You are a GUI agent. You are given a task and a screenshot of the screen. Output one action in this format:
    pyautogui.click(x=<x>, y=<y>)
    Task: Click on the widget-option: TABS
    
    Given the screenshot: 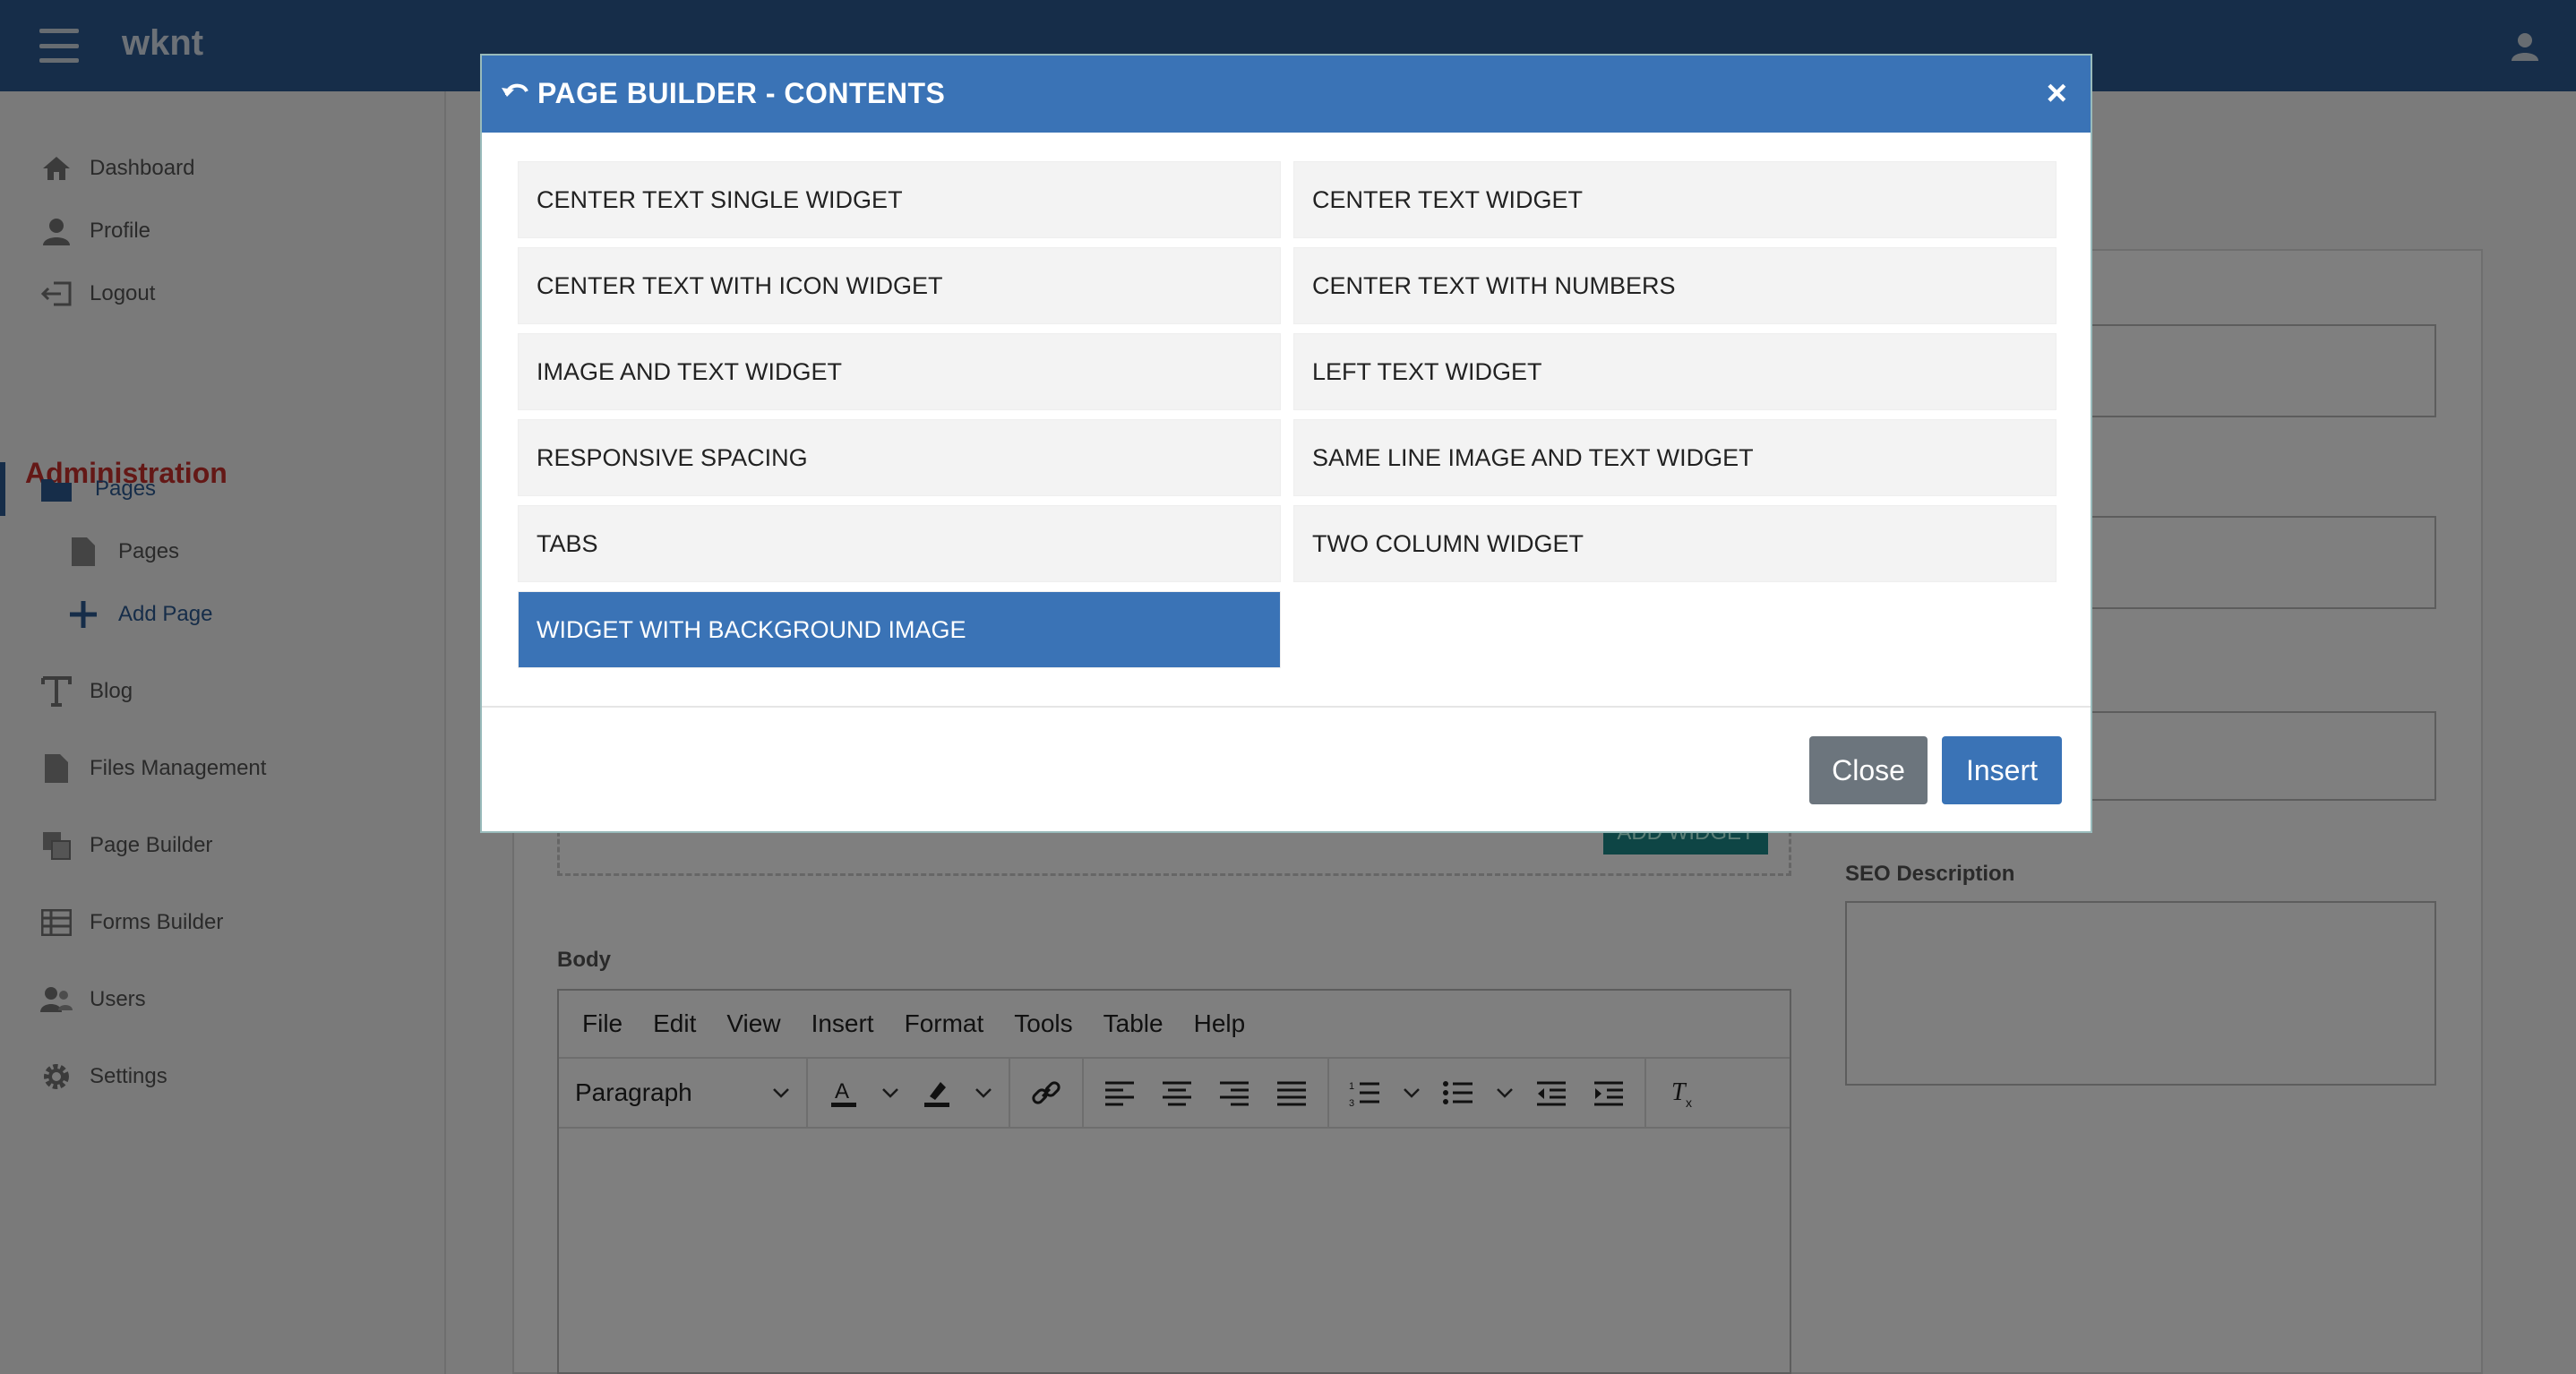 What is the action you would take?
    pyautogui.click(x=899, y=543)
    